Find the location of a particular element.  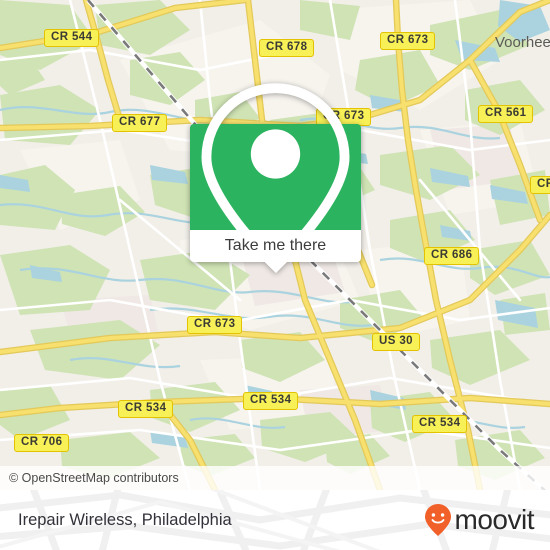

osm-attribution-bar: © OpenStreetMap contributors is located at coordinates (275, 478).